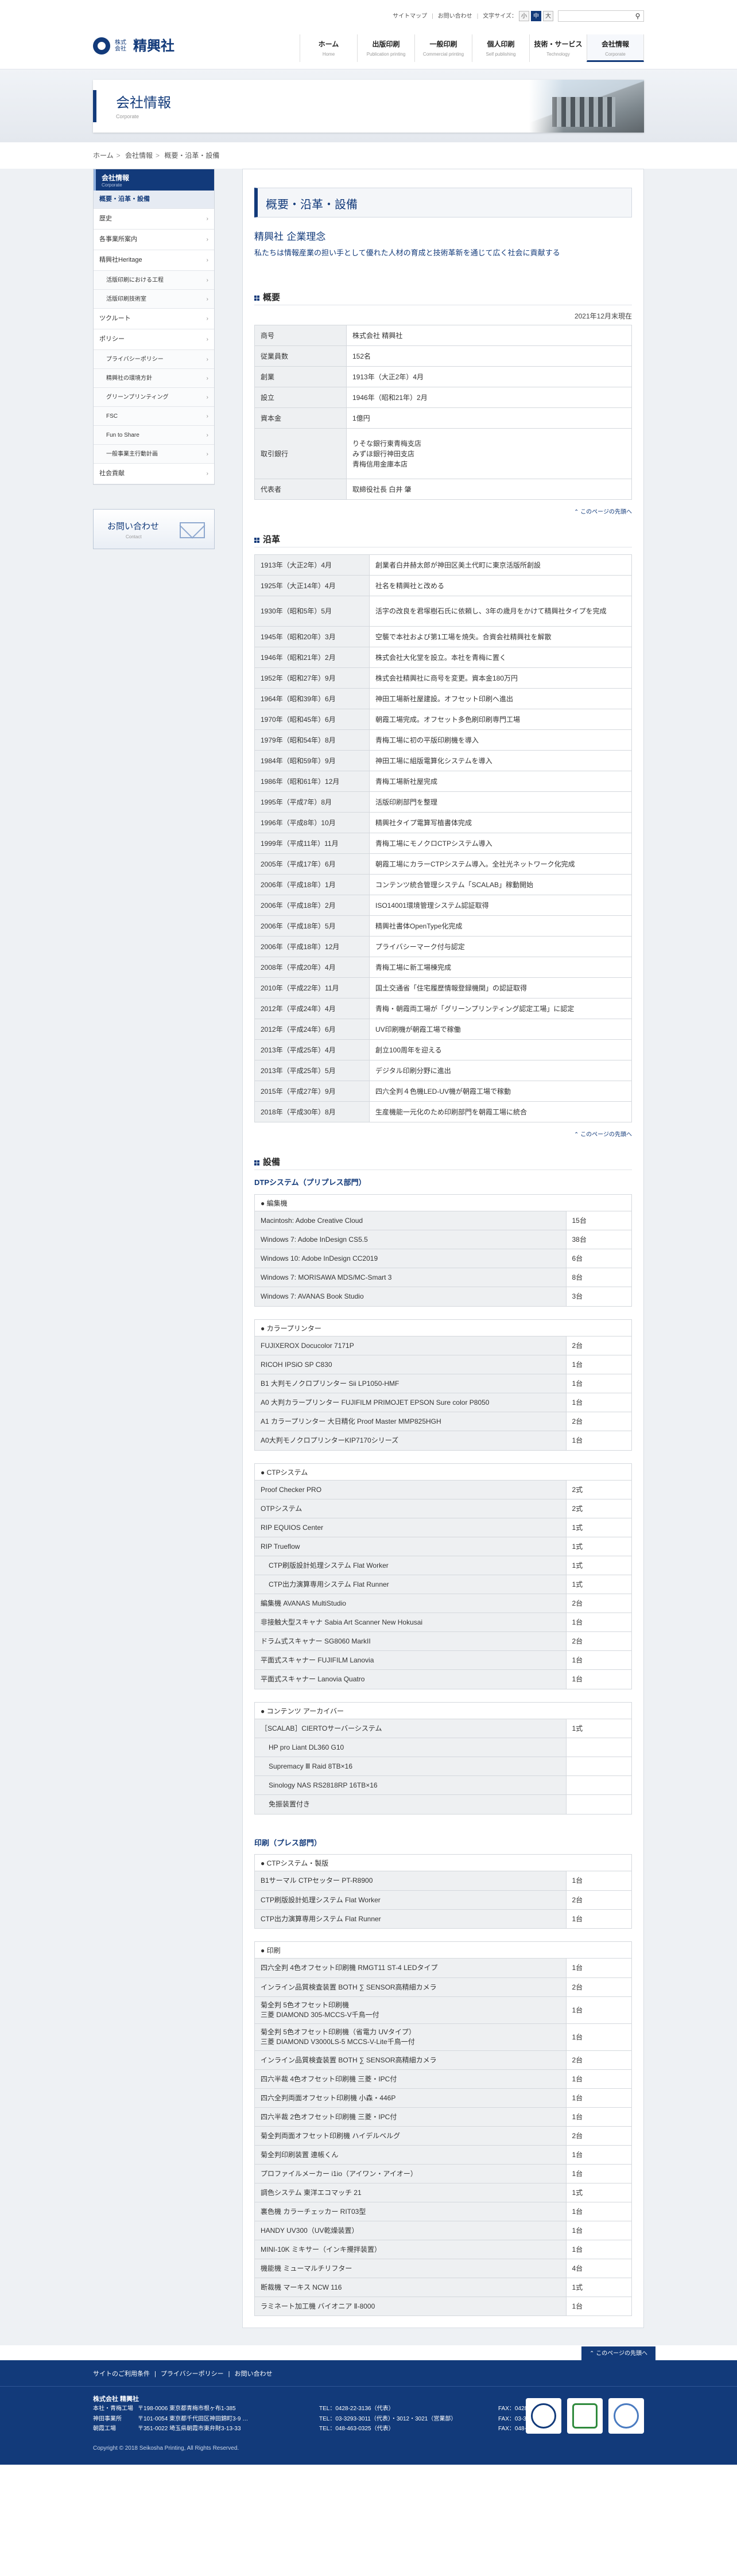  What do you see at coordinates (443, 740) in the screenshot?
I see `history-row: 1979年（昭和54年）8月 青梅工場に初の平版印刷機を導入` at bounding box center [443, 740].